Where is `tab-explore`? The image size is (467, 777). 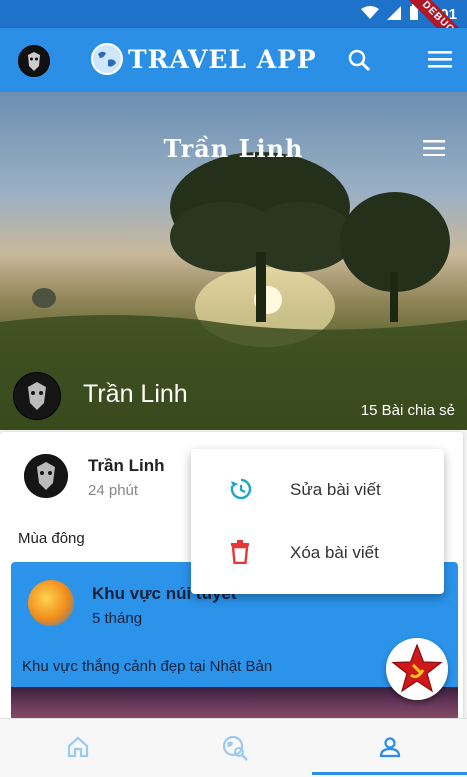
tab-explore is located at coordinates (233, 748).